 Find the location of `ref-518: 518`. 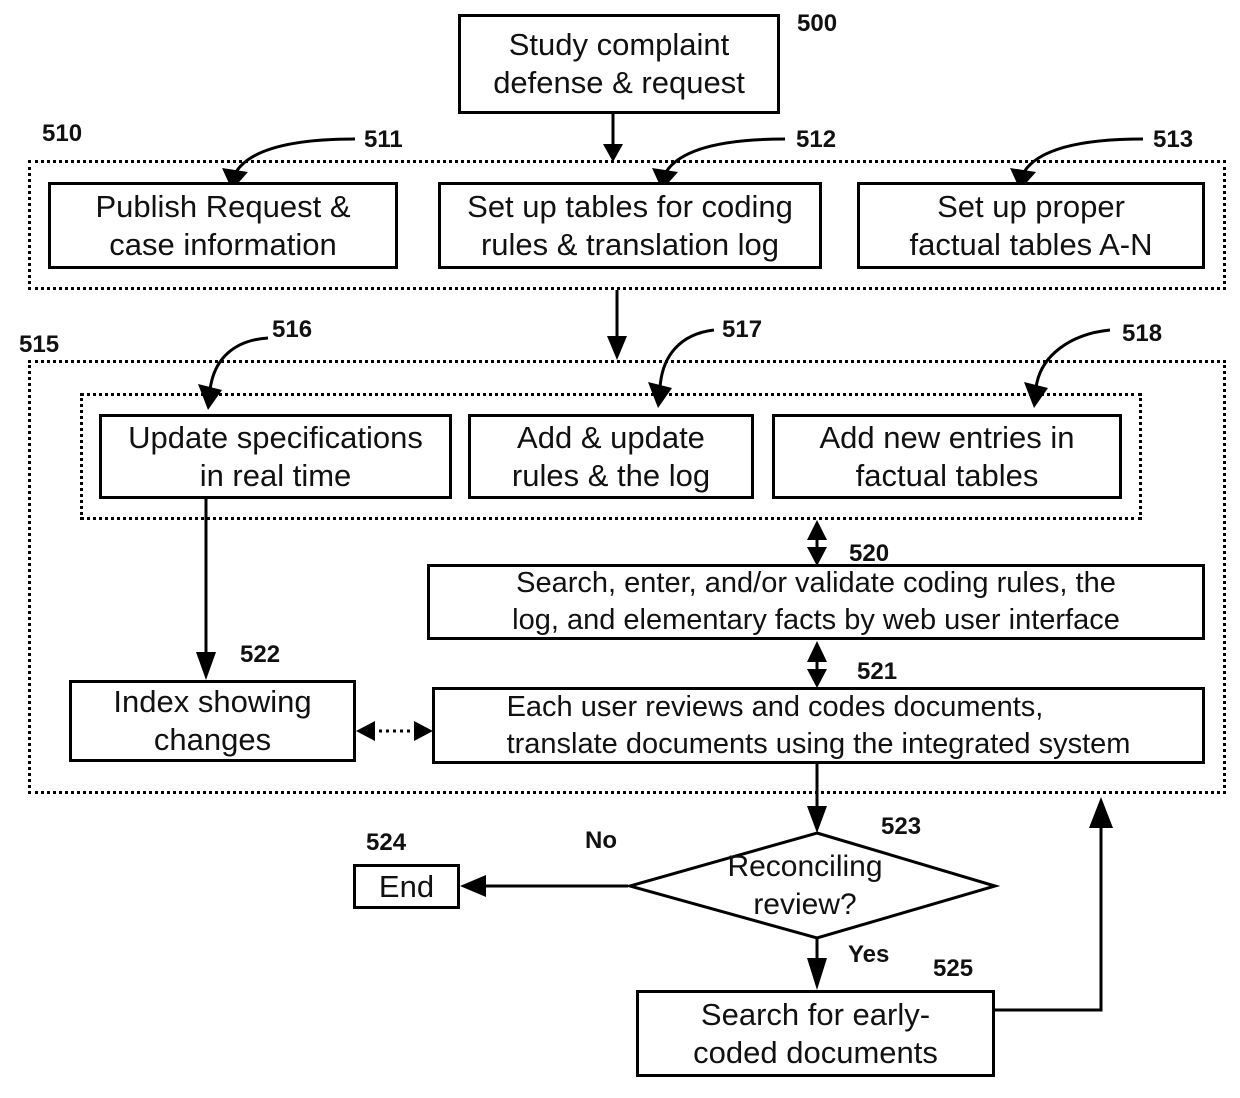

ref-518: 518 is located at coordinates (1142, 333).